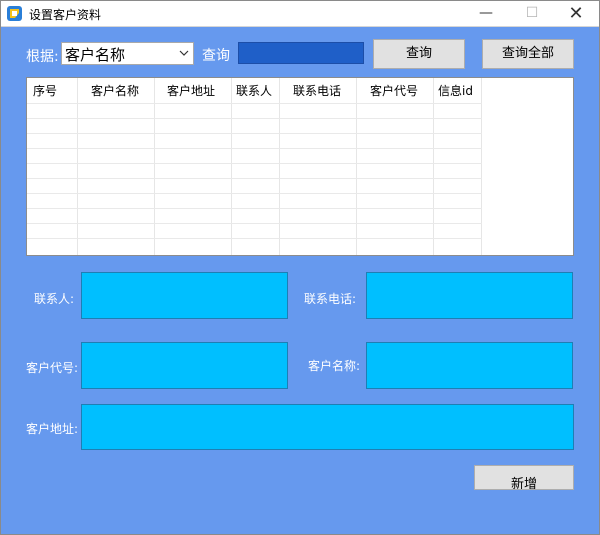  I want to click on query-input, so click(301, 53).